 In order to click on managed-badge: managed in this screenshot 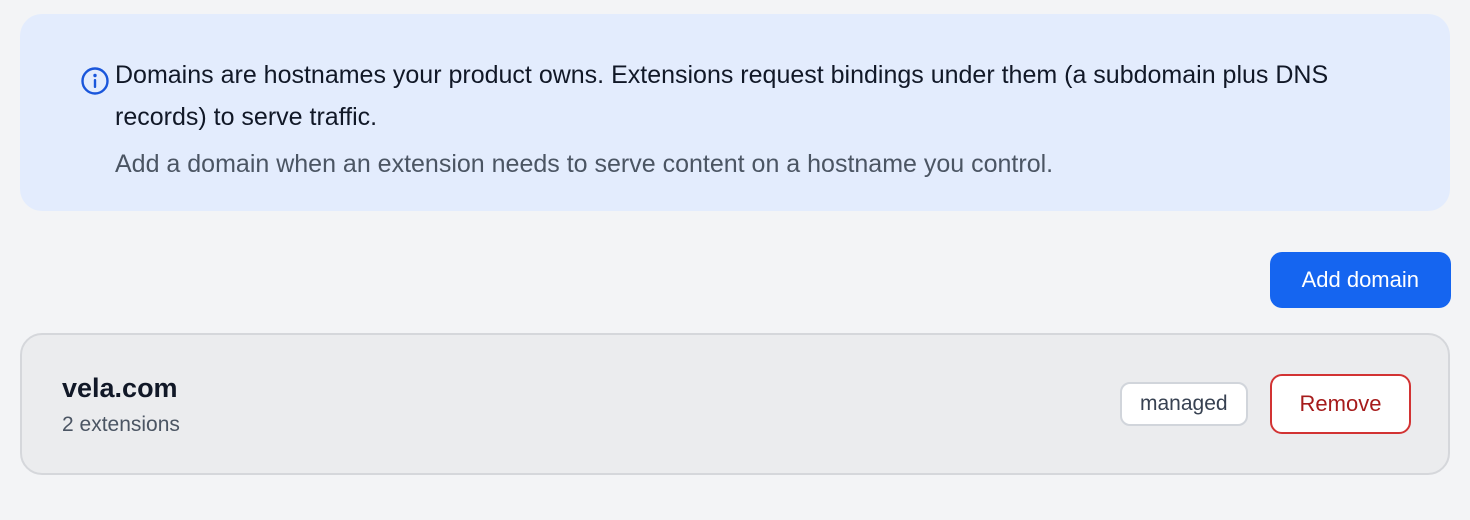, I will do `click(1184, 404)`.